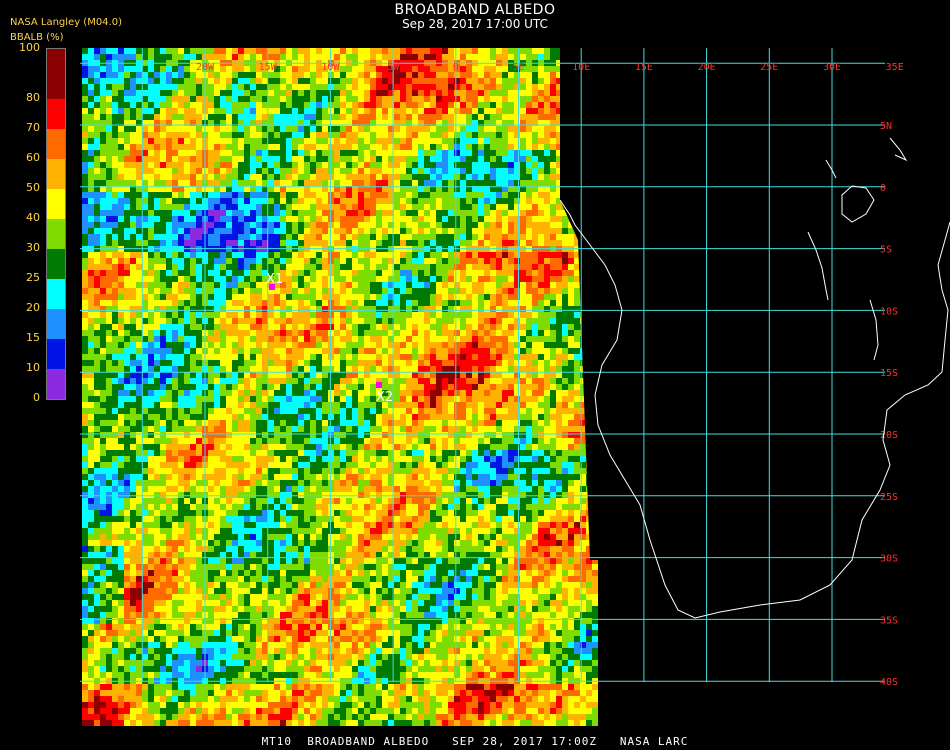 This screenshot has width=950, height=750. I want to click on colorbar, so click(56, 224).